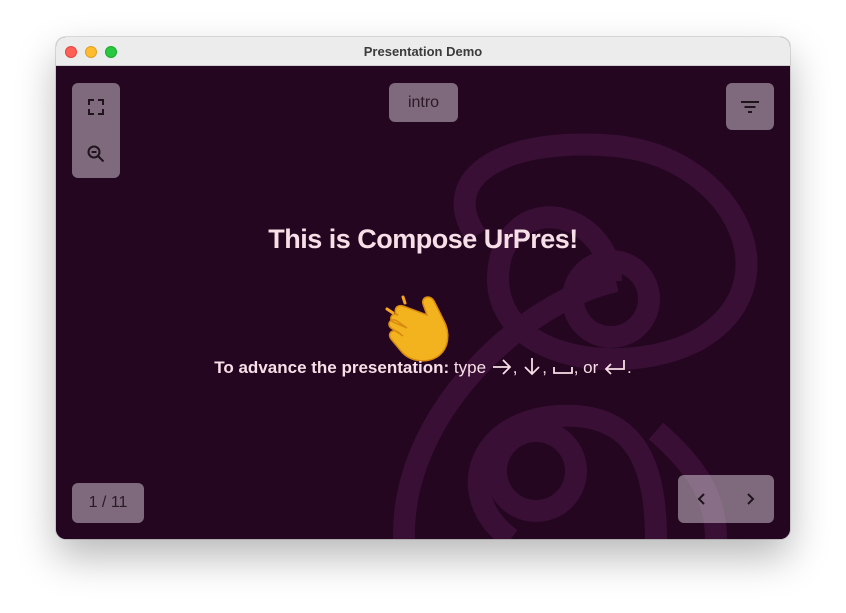  Describe the element at coordinates (332, 367) in the screenshot. I see `instruction-bold-text: To advance the presentation:` at that location.